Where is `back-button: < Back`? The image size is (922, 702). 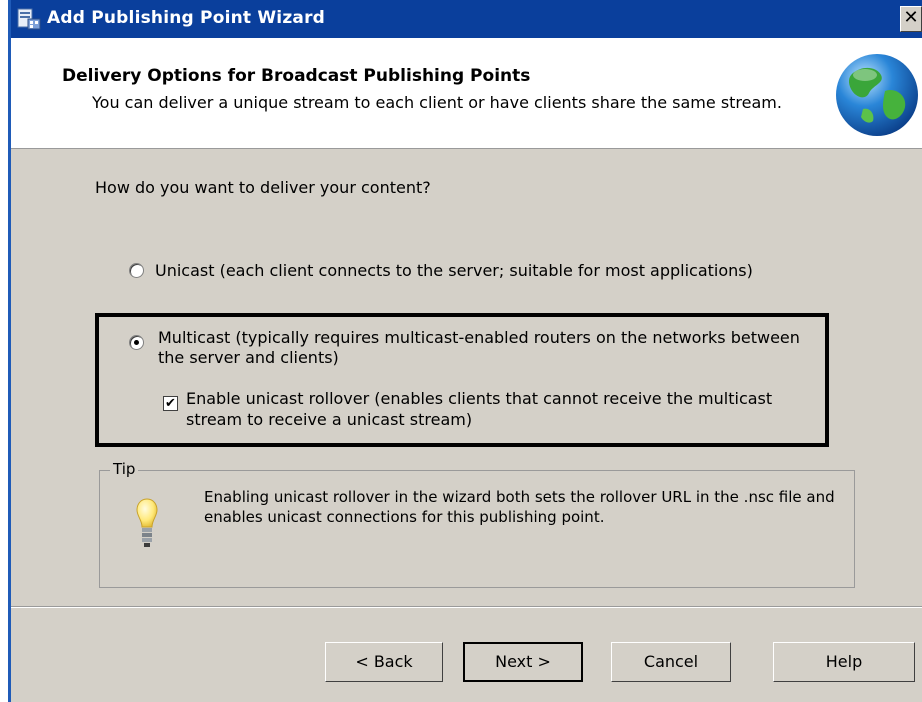 back-button: < Back is located at coordinates (384, 662).